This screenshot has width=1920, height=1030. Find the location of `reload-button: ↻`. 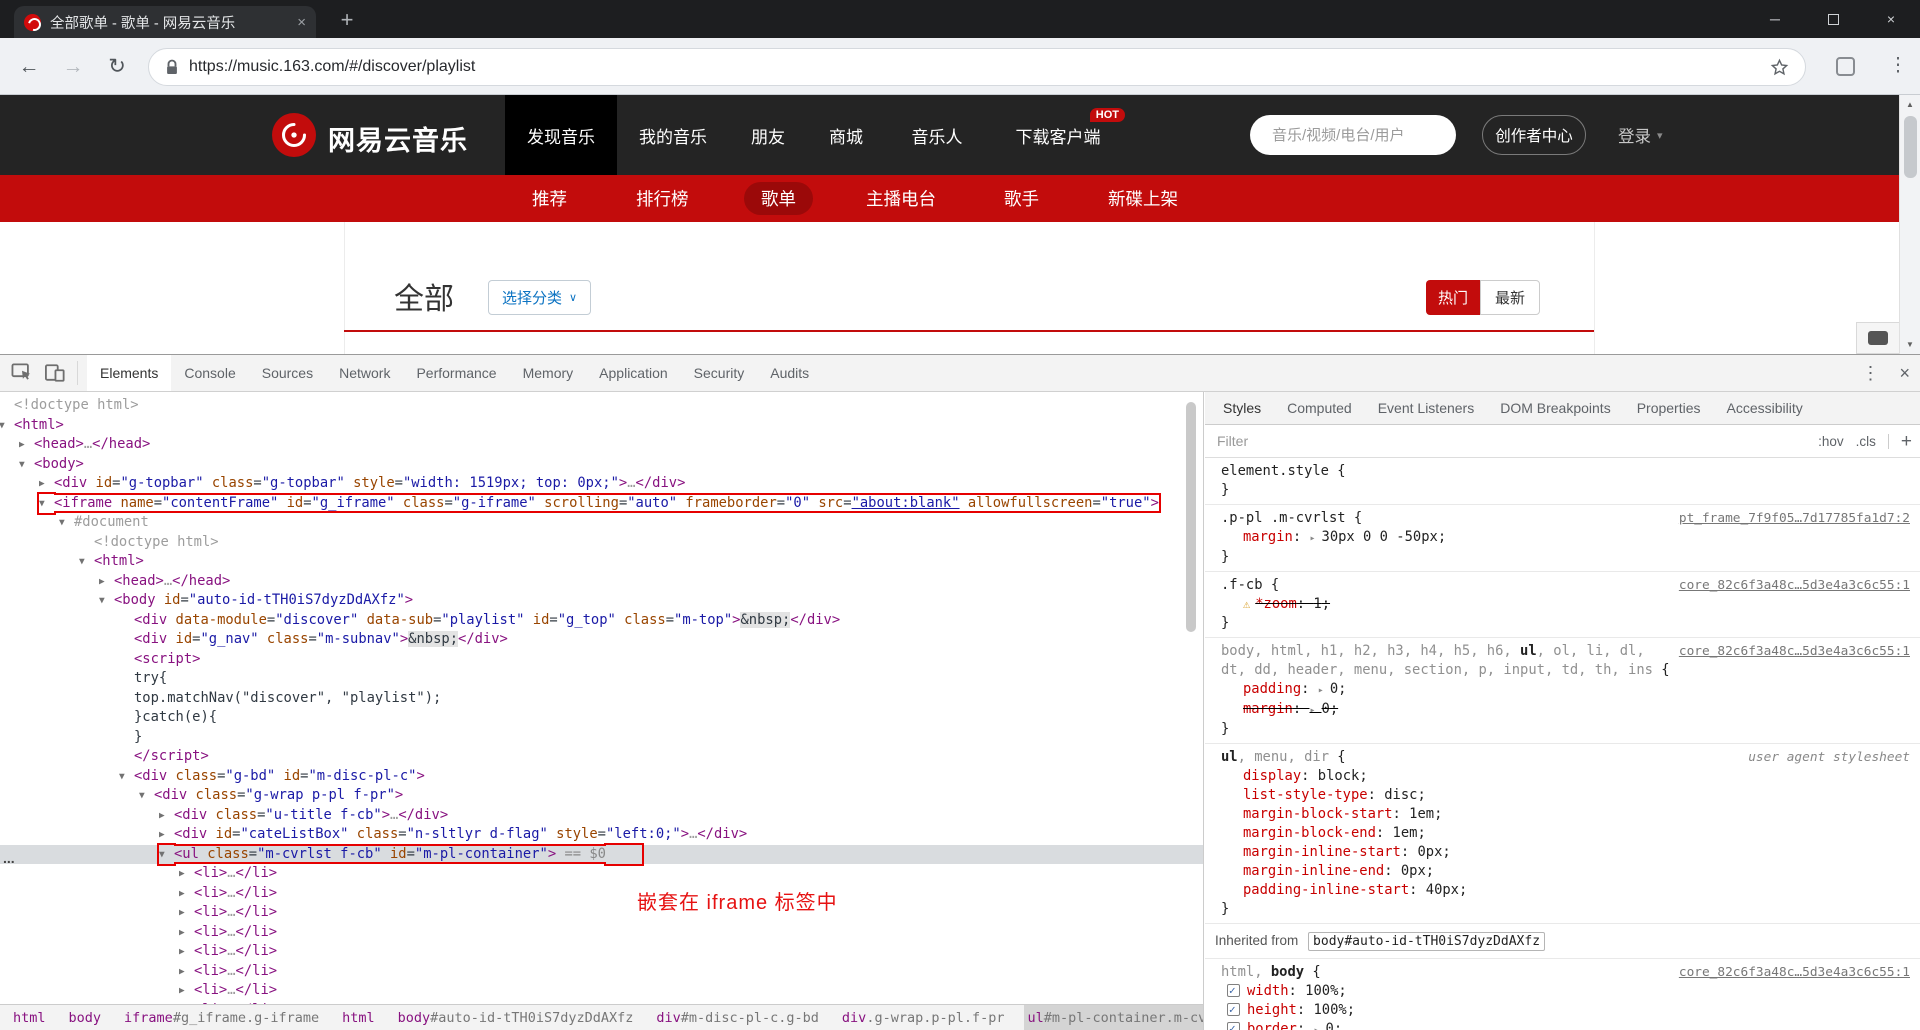

reload-button: ↻ is located at coordinates (117, 67).